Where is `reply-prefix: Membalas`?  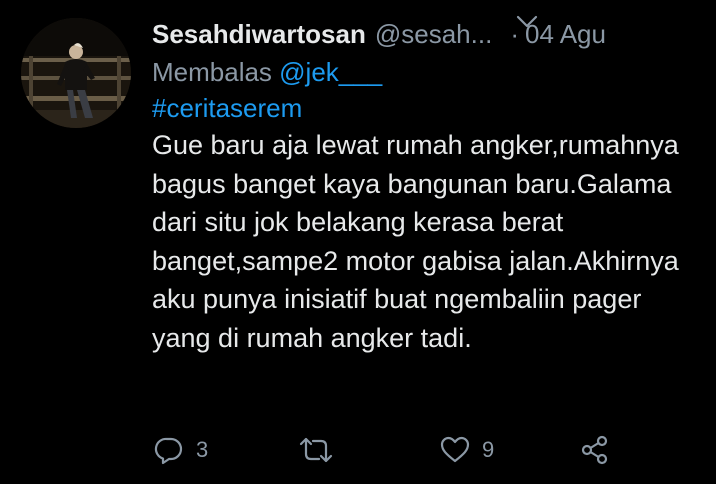 reply-prefix: Membalas is located at coordinates (216, 72).